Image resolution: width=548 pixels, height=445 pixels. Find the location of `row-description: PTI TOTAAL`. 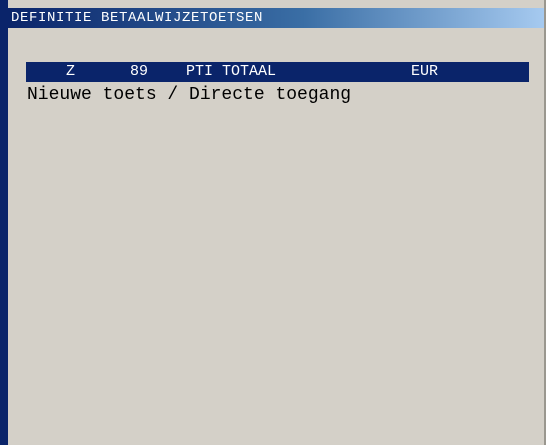

row-description: PTI TOTAAL is located at coordinates (231, 71).